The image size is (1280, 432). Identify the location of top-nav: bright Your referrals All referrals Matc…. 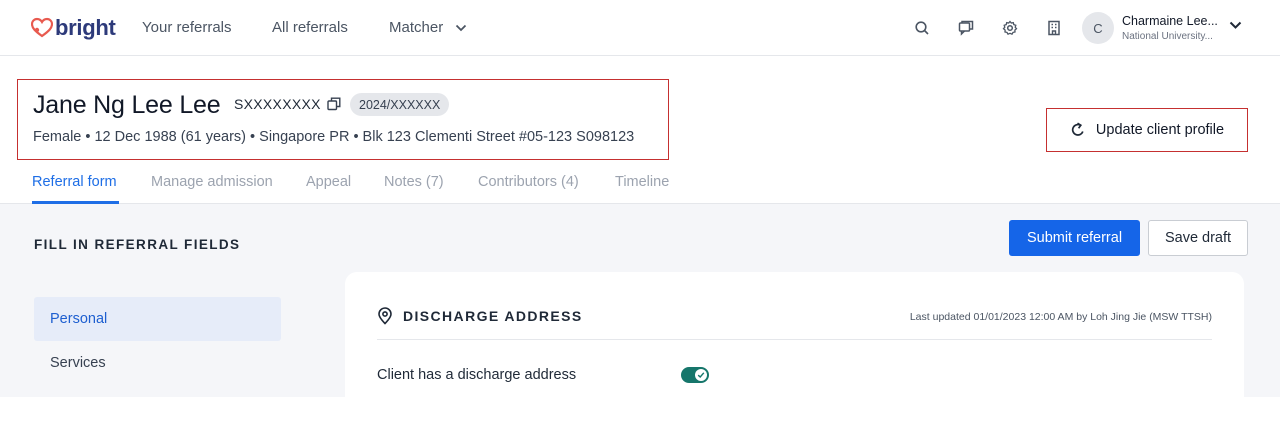
(640, 28).